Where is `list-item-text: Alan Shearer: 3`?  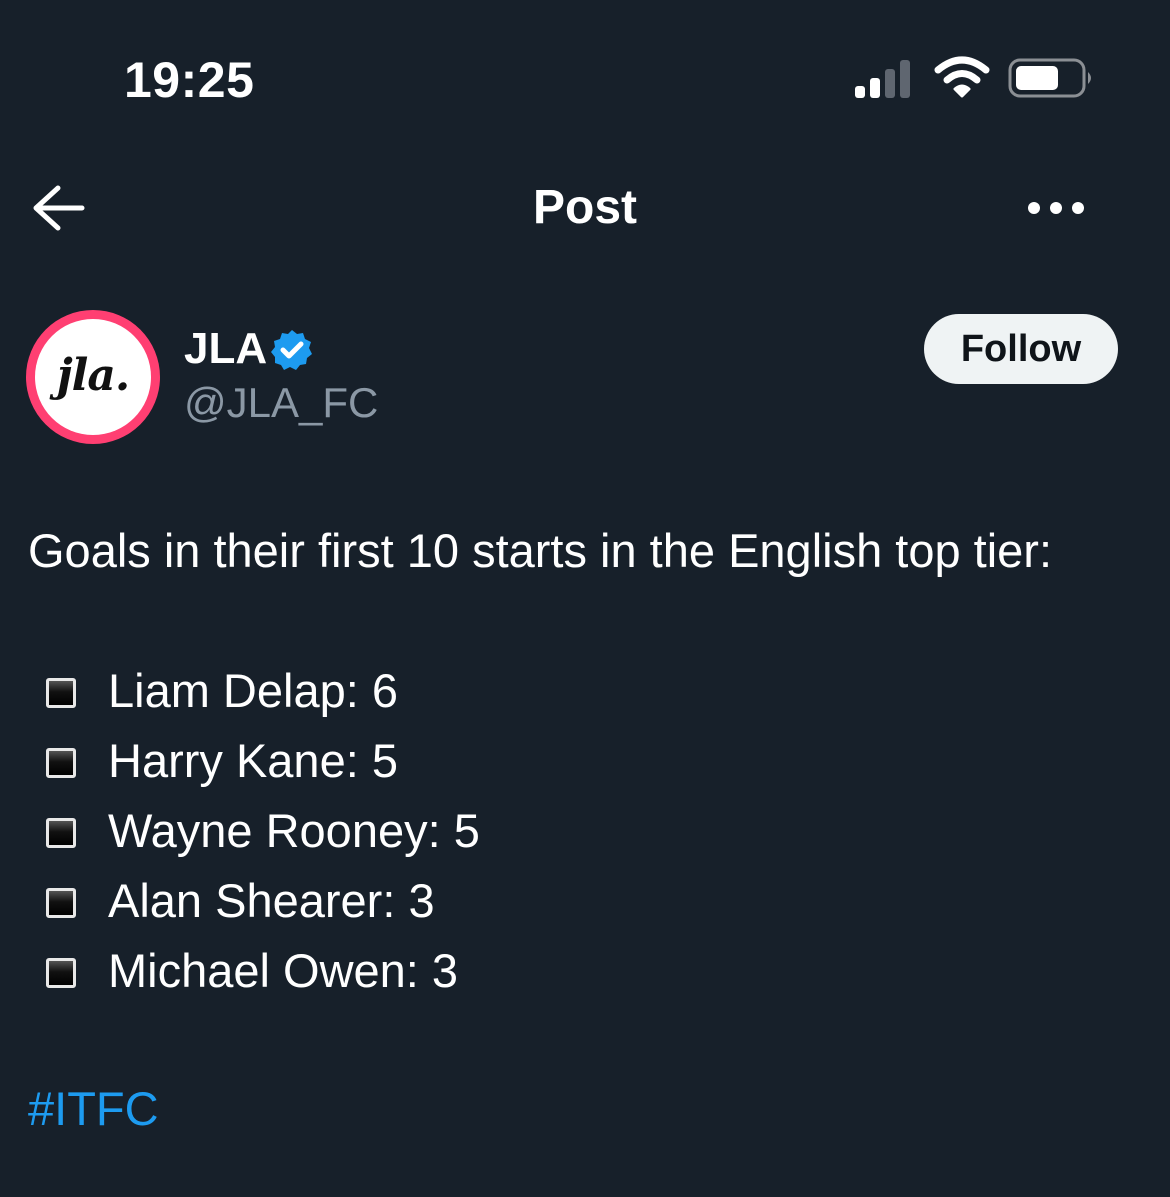 list-item-text: Alan Shearer: 3 is located at coordinates (271, 900).